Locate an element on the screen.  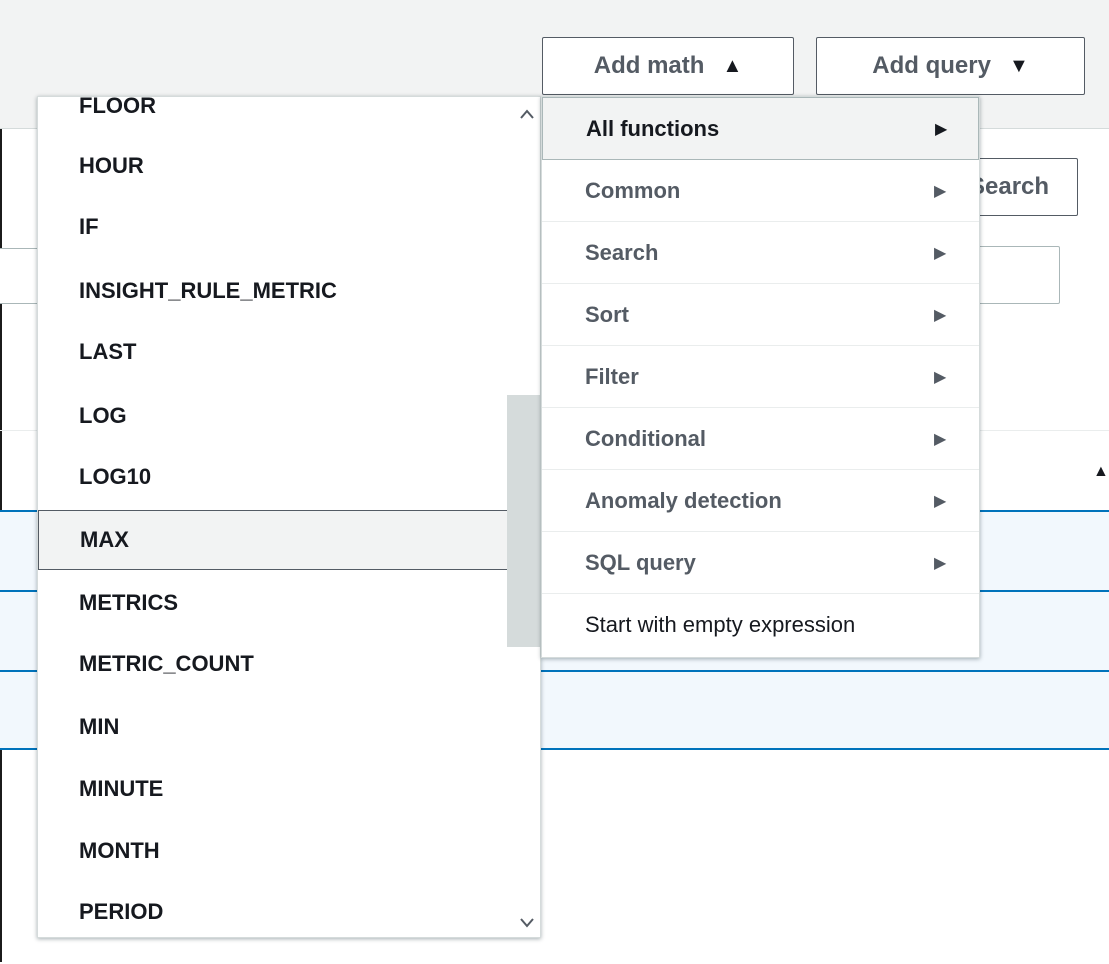
list-item-label: MINUTE is located at coordinates (121, 788).